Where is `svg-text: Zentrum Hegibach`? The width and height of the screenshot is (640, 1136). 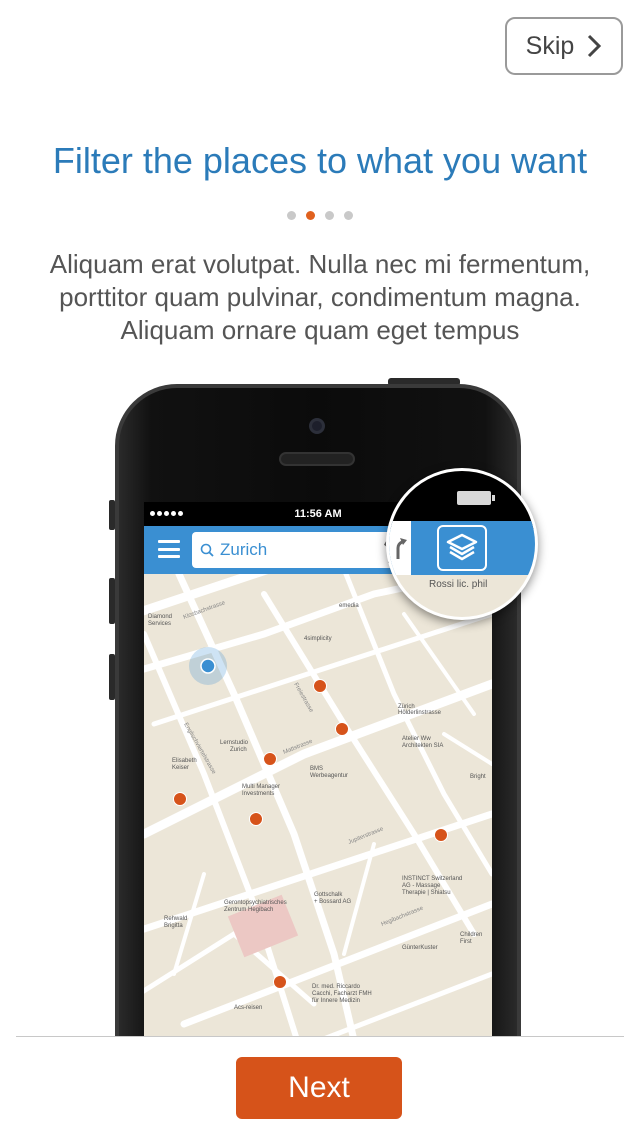 svg-text: Zentrum Hegibach is located at coordinates (248, 910).